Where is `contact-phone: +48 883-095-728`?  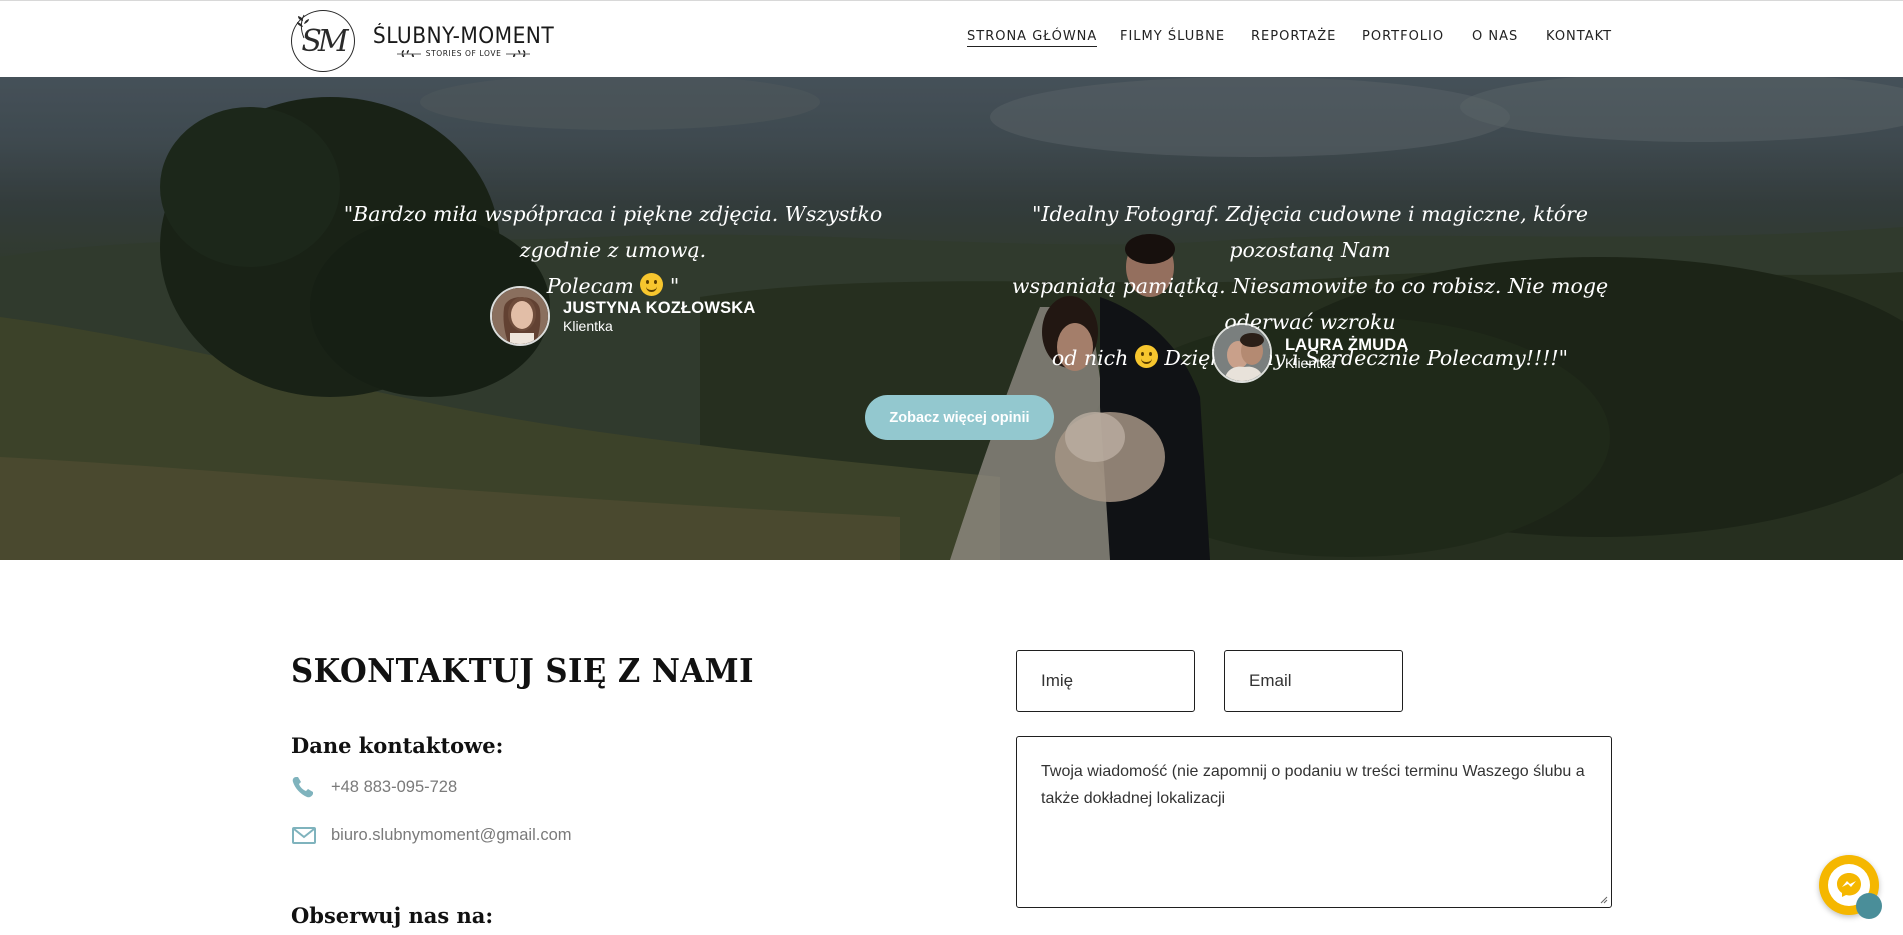 contact-phone: +48 883-095-728 is located at coordinates (394, 786).